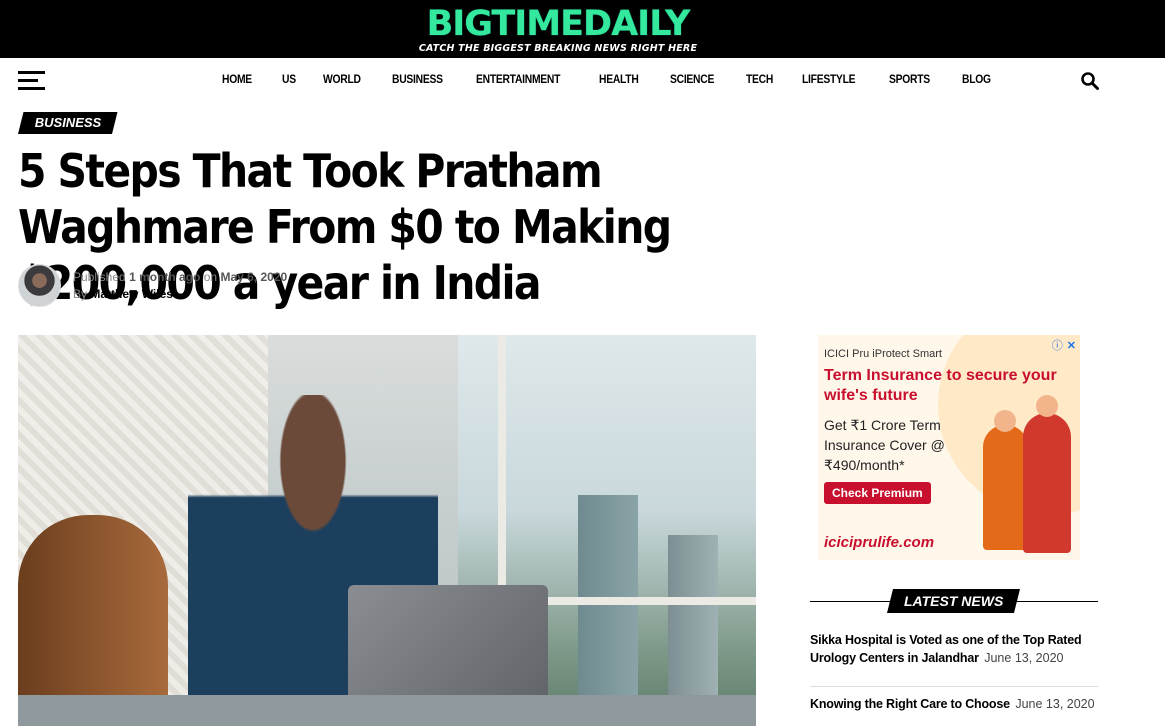 Image resolution: width=1165 pixels, height=726 pixels. I want to click on close-icon: ✕, so click(1071, 346).